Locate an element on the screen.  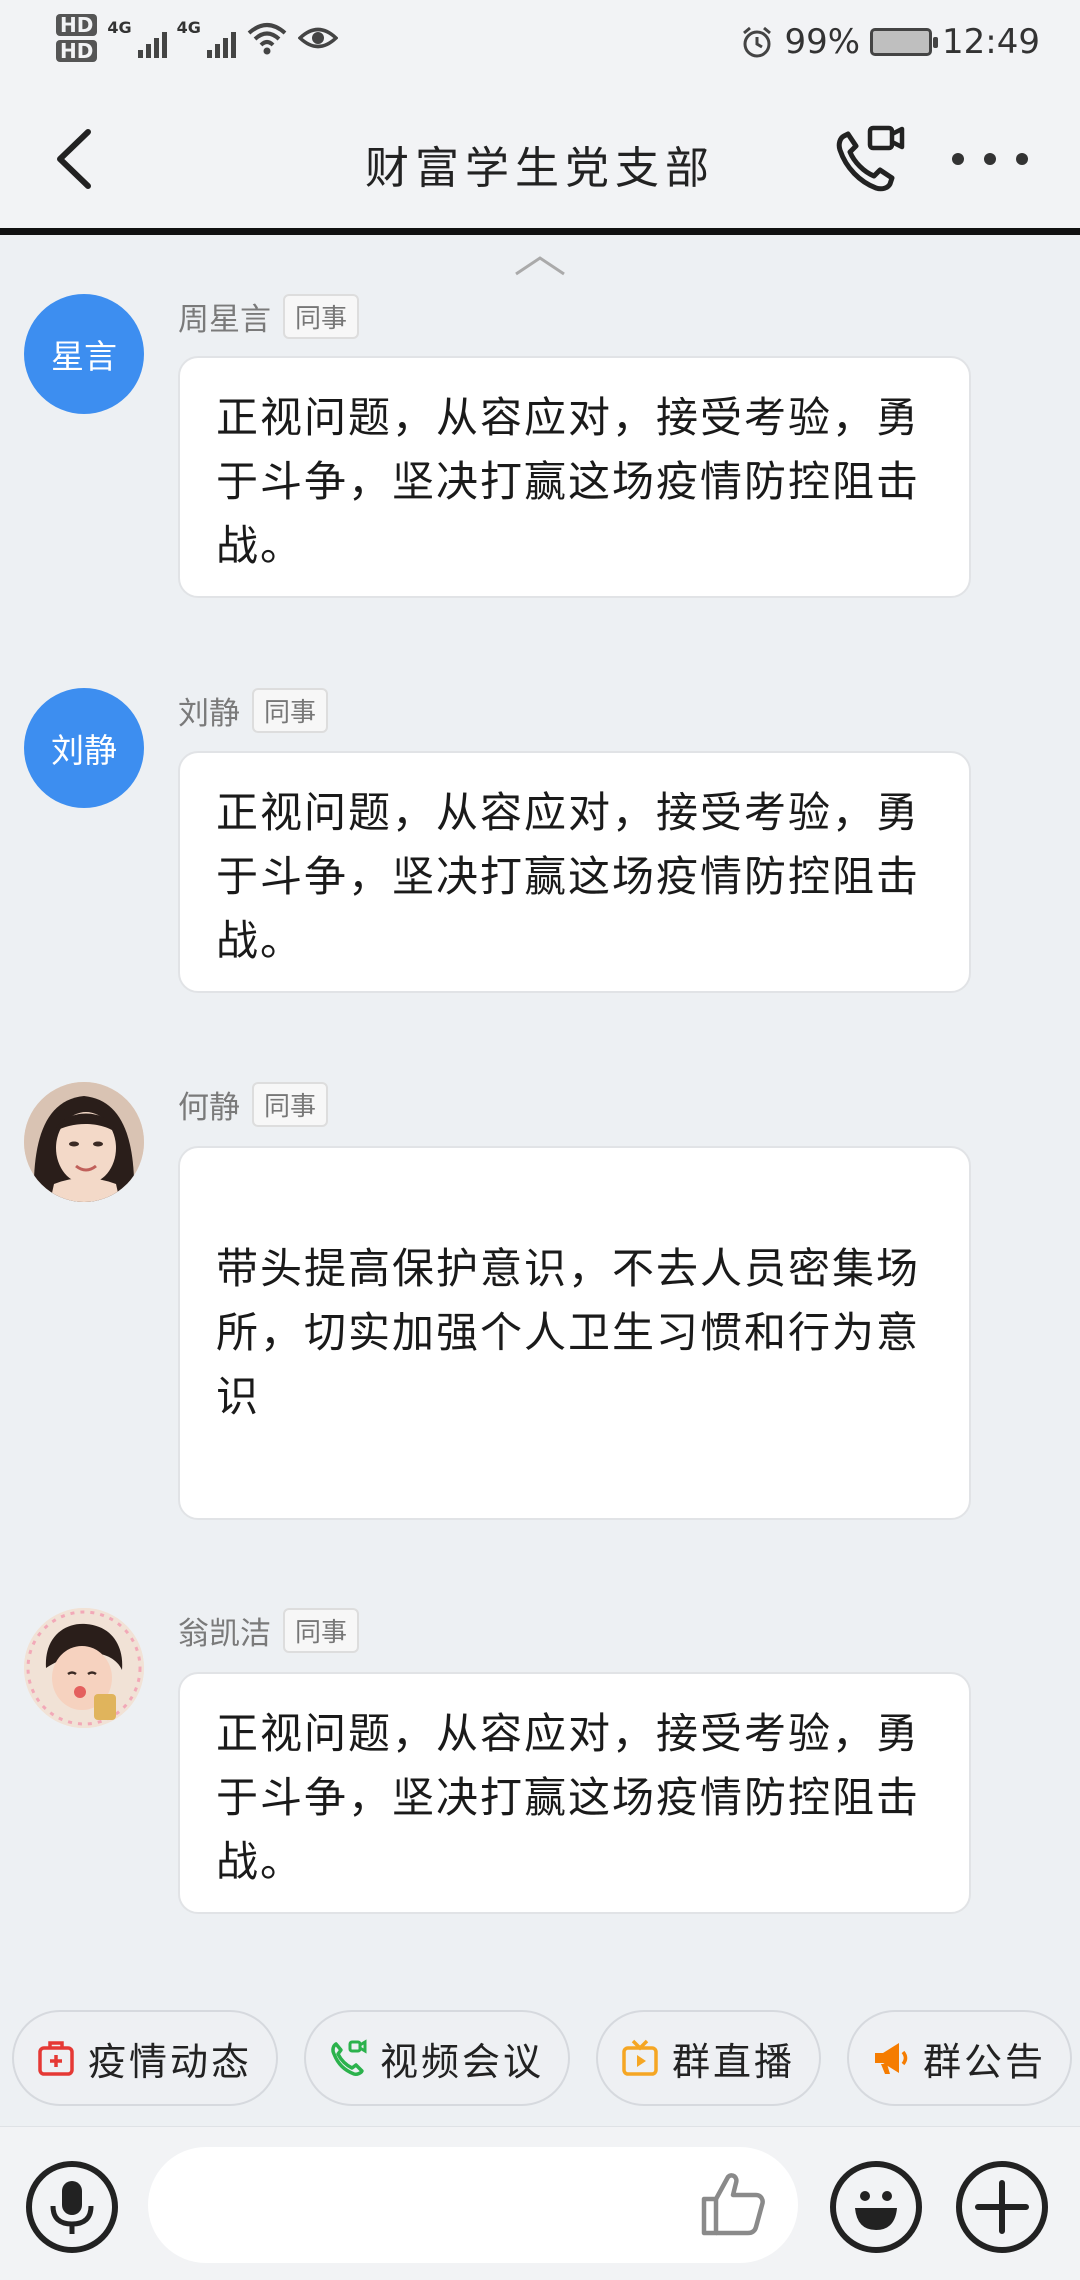
quick-actions: 疫情动态 视频会议 群直播 群公告 is located at coordinates (542, 2058).